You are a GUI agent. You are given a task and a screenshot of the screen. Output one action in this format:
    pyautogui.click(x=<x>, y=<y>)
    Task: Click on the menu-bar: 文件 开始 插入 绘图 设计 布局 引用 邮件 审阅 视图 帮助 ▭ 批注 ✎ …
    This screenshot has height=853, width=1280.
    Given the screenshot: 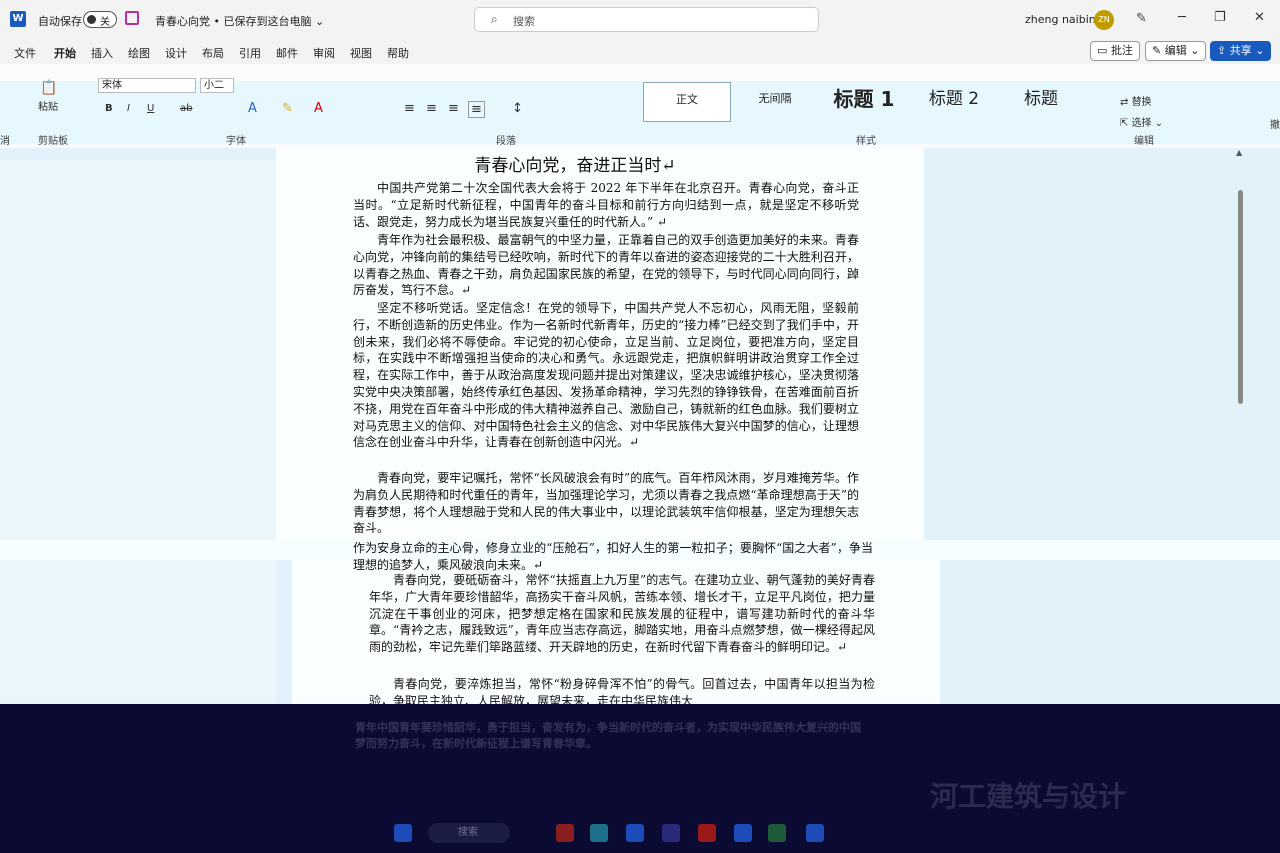 What is the action you would take?
    pyautogui.click(x=640, y=53)
    